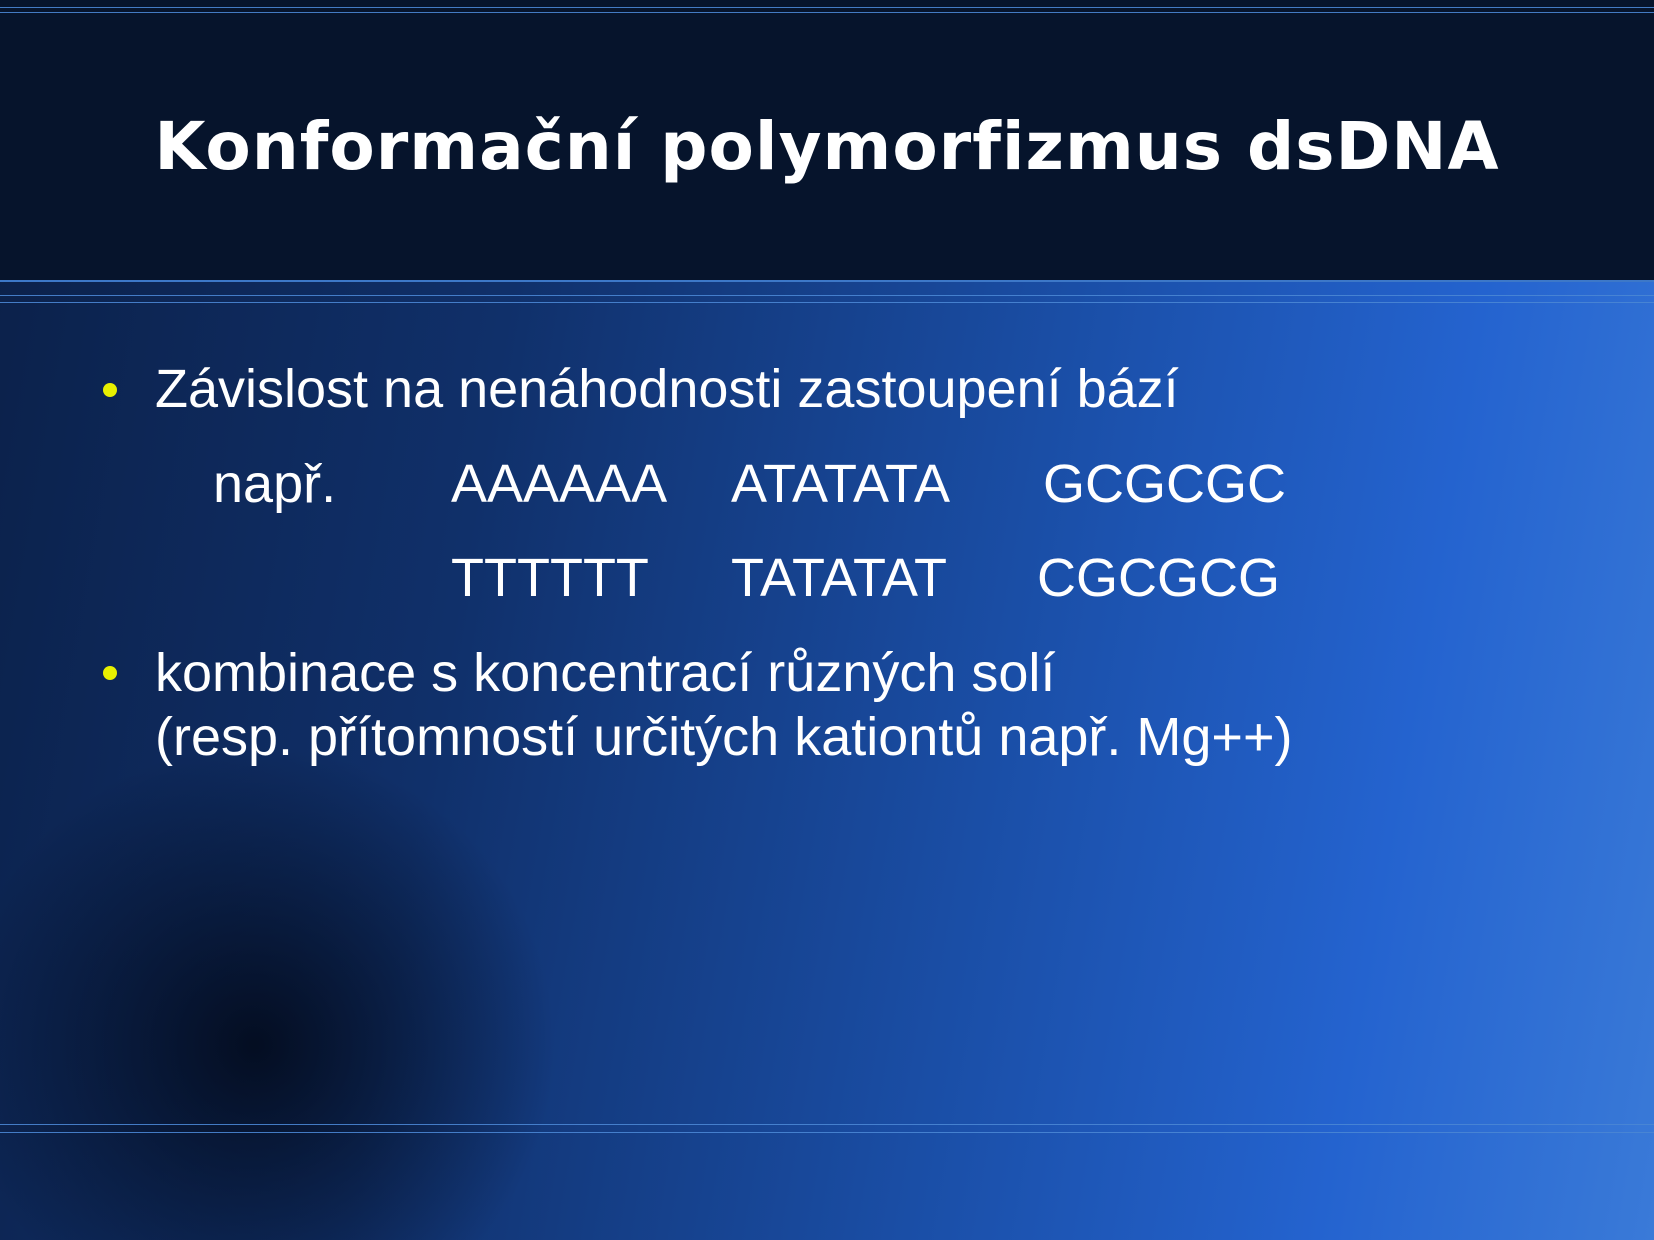 The width and height of the screenshot is (1654, 1240). I want to click on sequence-3-bottom: CGCGCG, so click(1158, 578).